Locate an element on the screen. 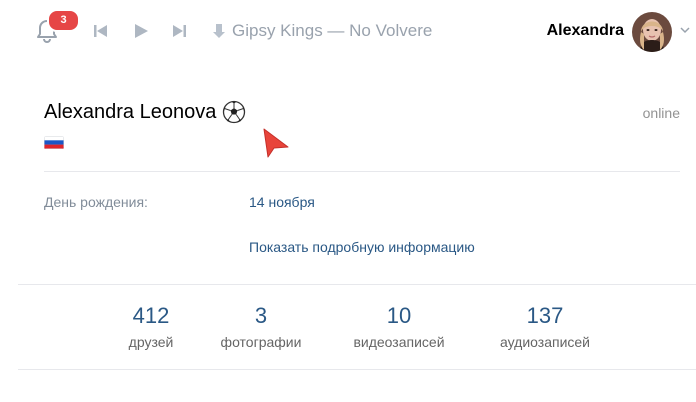 This screenshot has width=696, height=402. avatar-image is located at coordinates (652, 32).